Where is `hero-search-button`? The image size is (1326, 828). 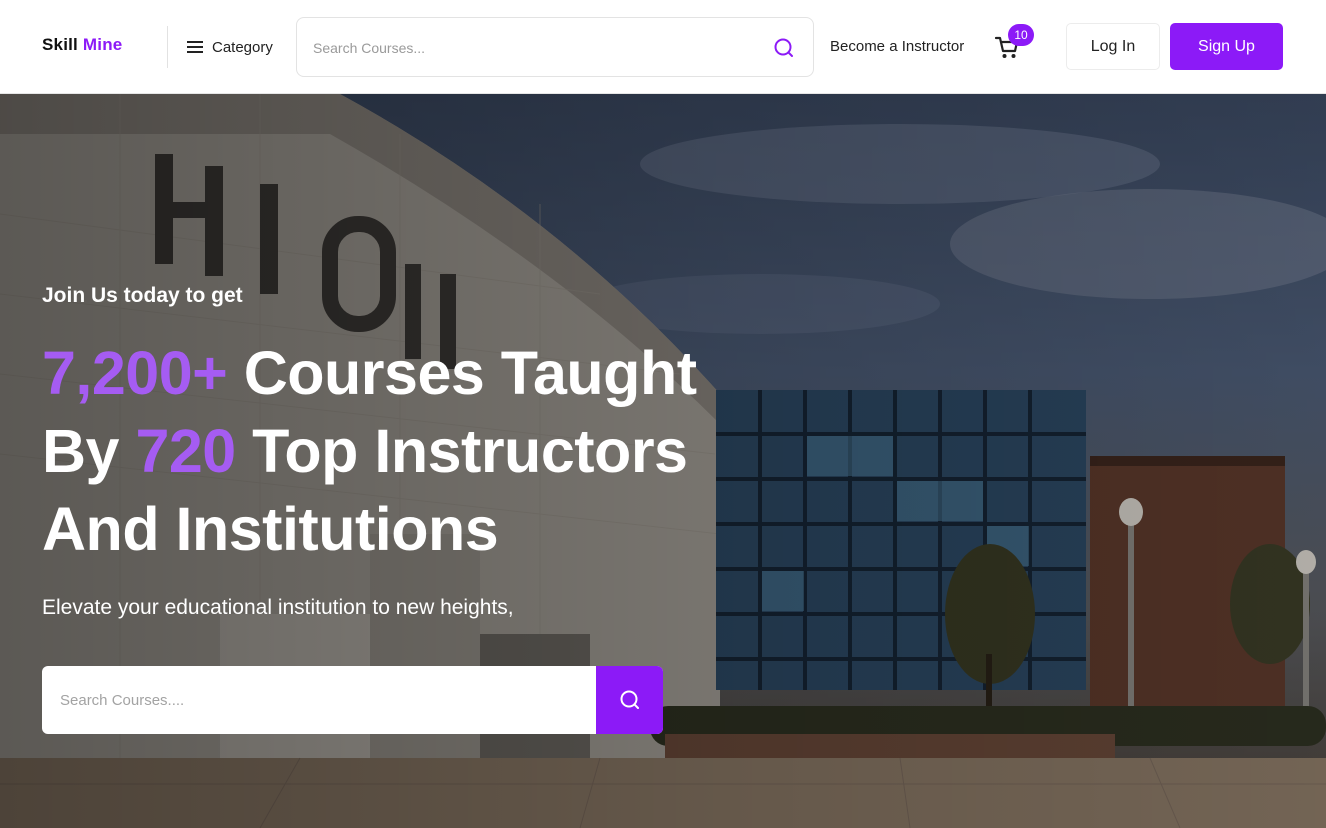
hero-search-button is located at coordinates (629, 700).